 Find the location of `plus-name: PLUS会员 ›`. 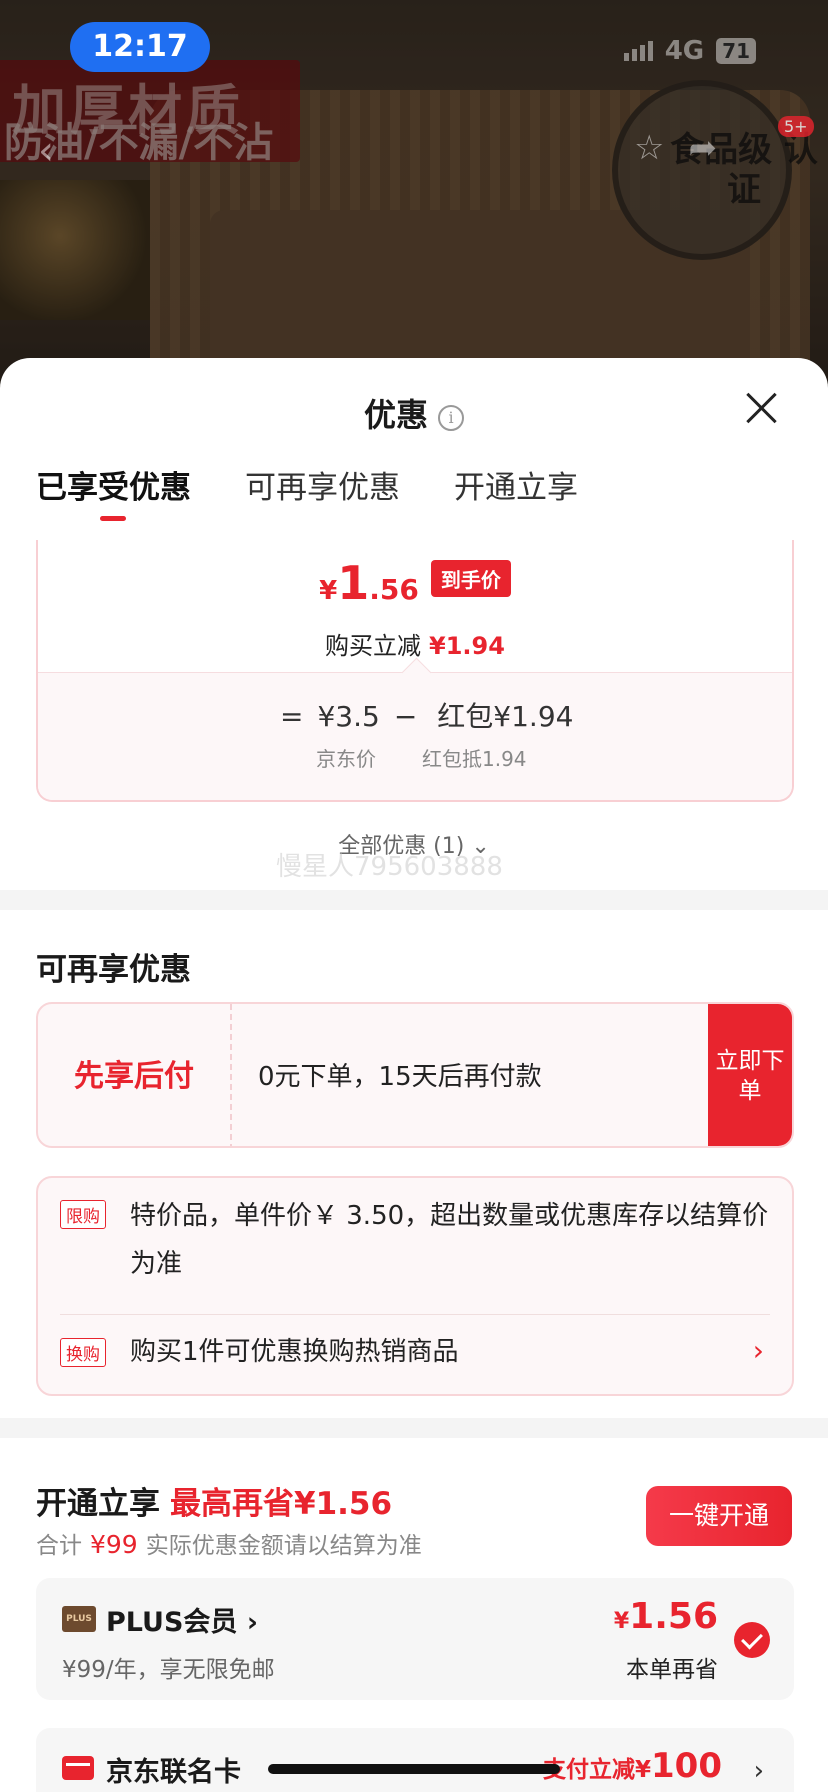

plus-name: PLUS会员 › is located at coordinates (182, 1619).